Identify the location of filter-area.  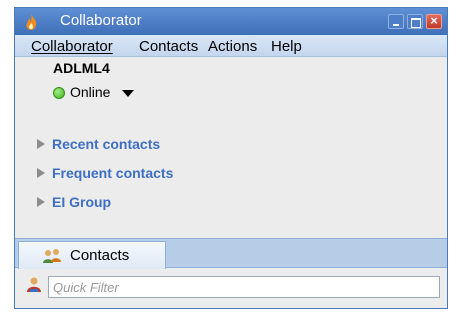
(231, 288).